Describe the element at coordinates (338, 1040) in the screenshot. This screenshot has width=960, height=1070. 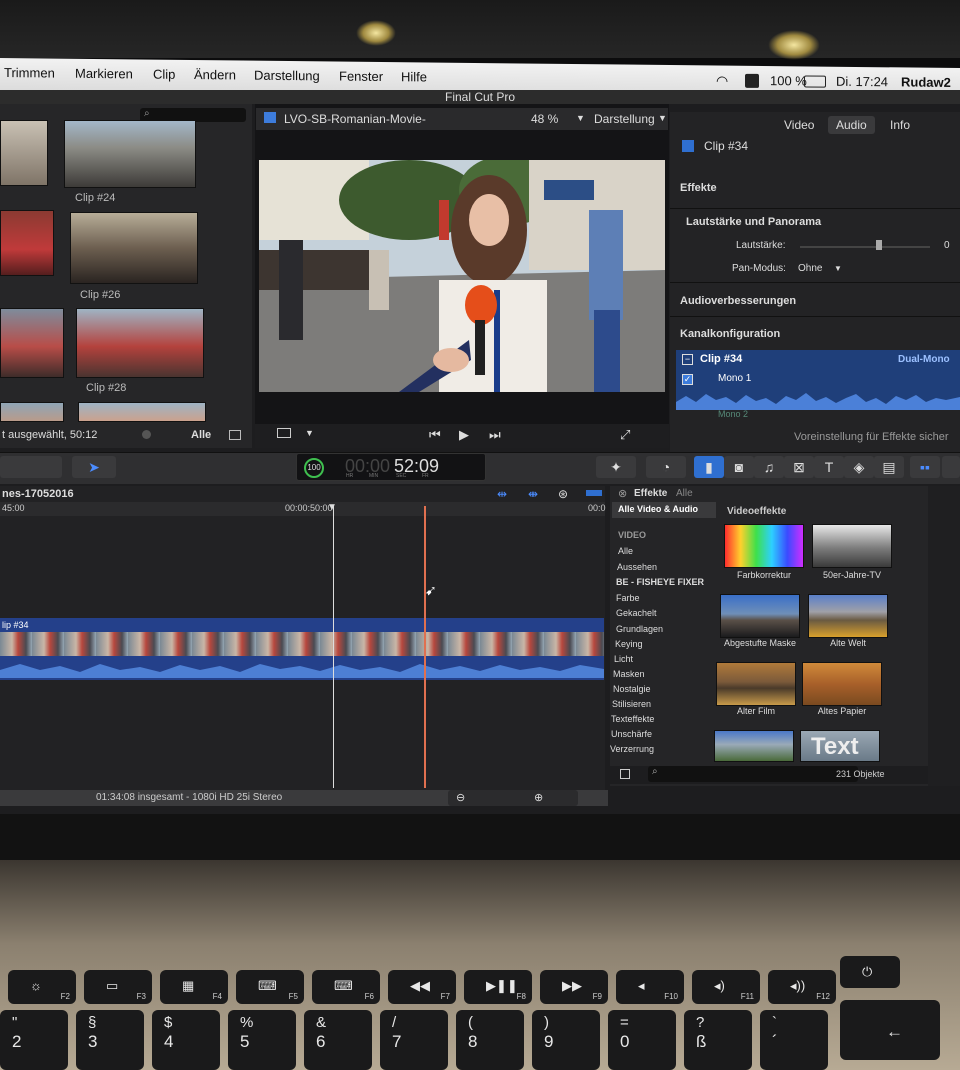
I see `number-key: & 6` at that location.